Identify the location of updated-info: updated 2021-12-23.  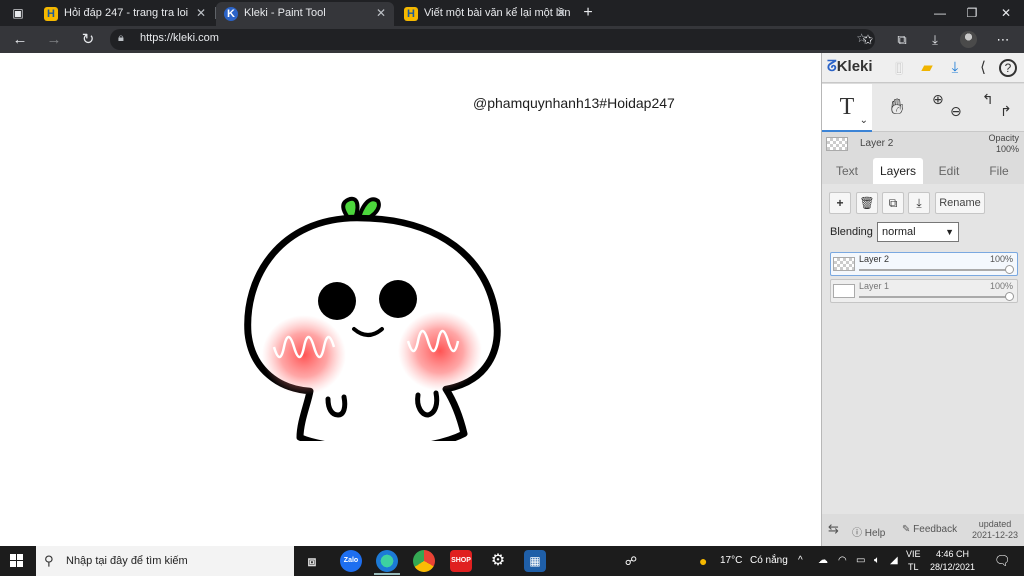
(995, 530).